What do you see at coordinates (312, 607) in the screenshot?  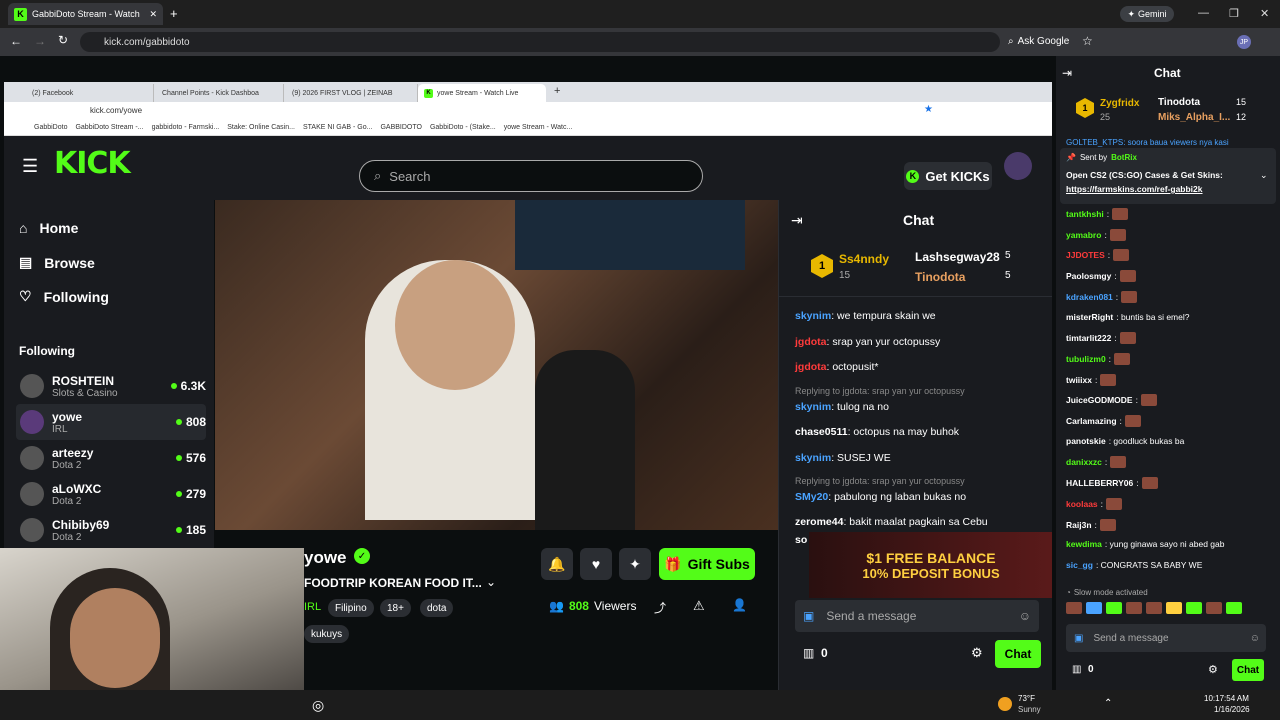 I see `category-link: IRL` at bounding box center [312, 607].